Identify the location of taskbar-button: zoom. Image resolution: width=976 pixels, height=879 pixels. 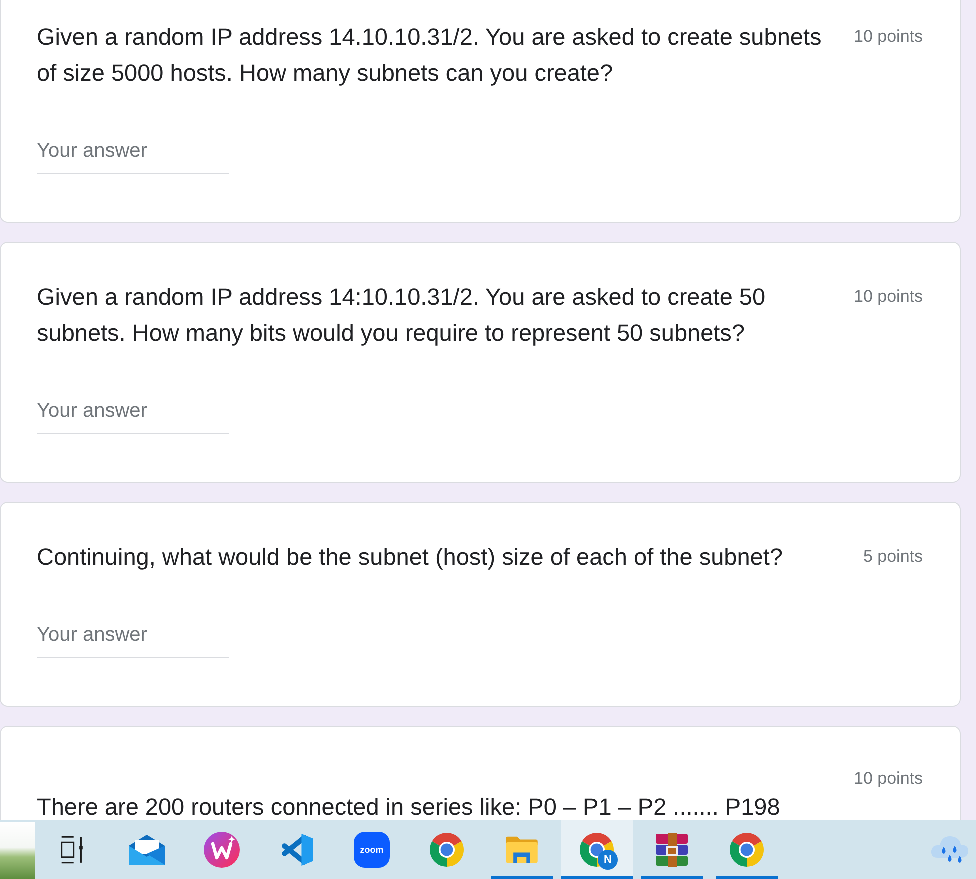
(372, 849).